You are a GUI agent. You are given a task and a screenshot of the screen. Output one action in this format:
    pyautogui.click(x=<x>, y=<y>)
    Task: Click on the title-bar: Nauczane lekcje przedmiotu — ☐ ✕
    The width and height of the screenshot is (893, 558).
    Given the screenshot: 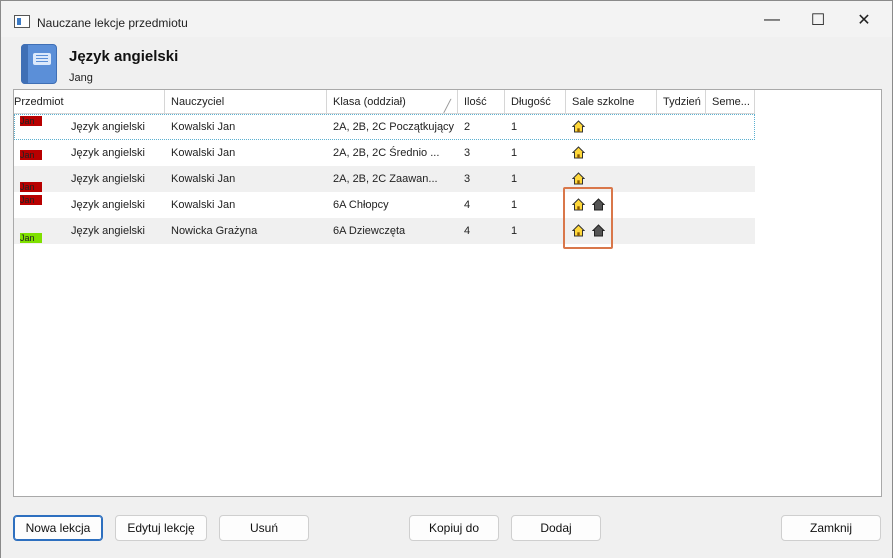 What is the action you would take?
    pyautogui.click(x=446, y=19)
    